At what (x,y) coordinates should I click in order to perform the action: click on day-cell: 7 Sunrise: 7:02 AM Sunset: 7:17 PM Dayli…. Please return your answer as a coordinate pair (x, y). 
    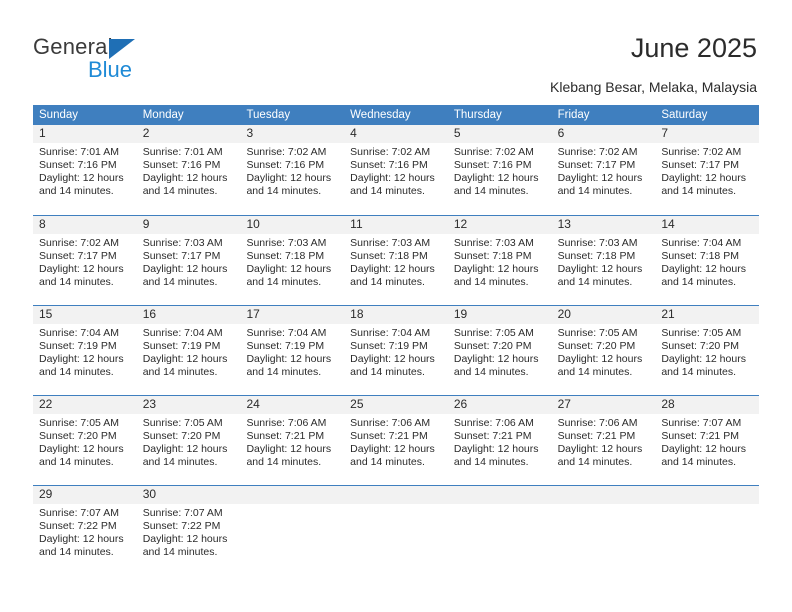
    Looking at the image, I should click on (707, 170).